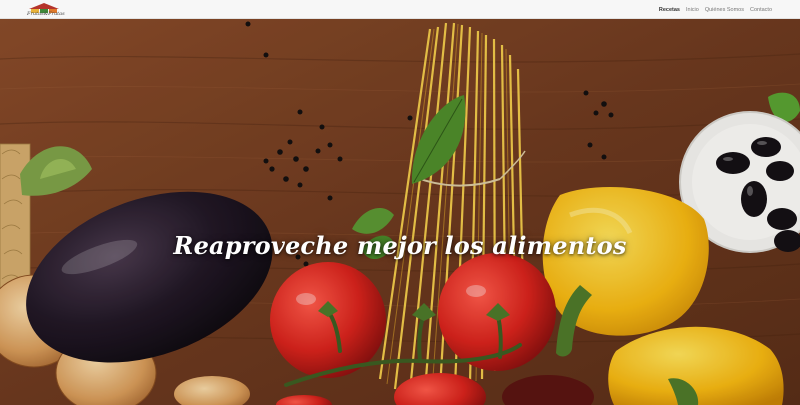 The height and width of the screenshot is (405, 800). What do you see at coordinates (669, 10) in the screenshot?
I see `nav-item-recetas: Recetas` at bounding box center [669, 10].